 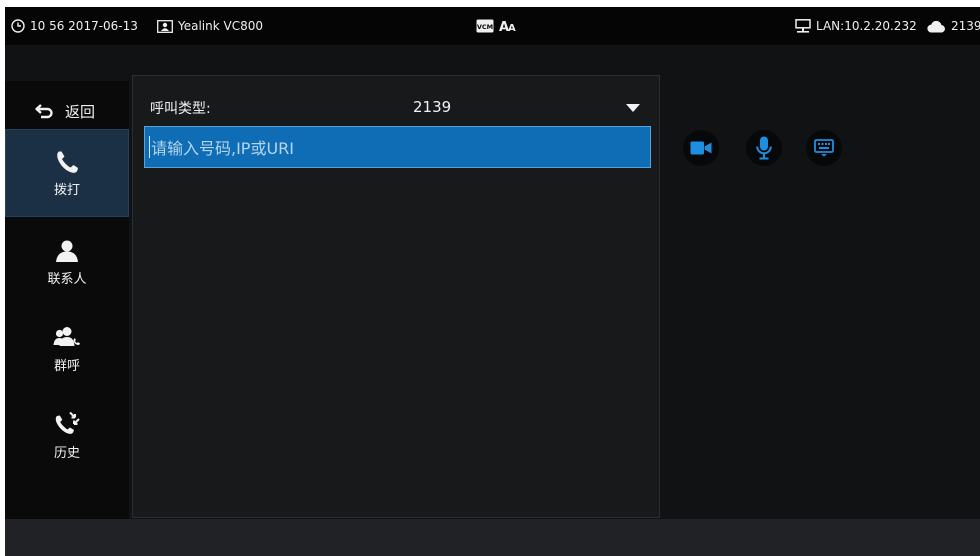 I want to click on vcm-icon: VCM, so click(x=485, y=26).